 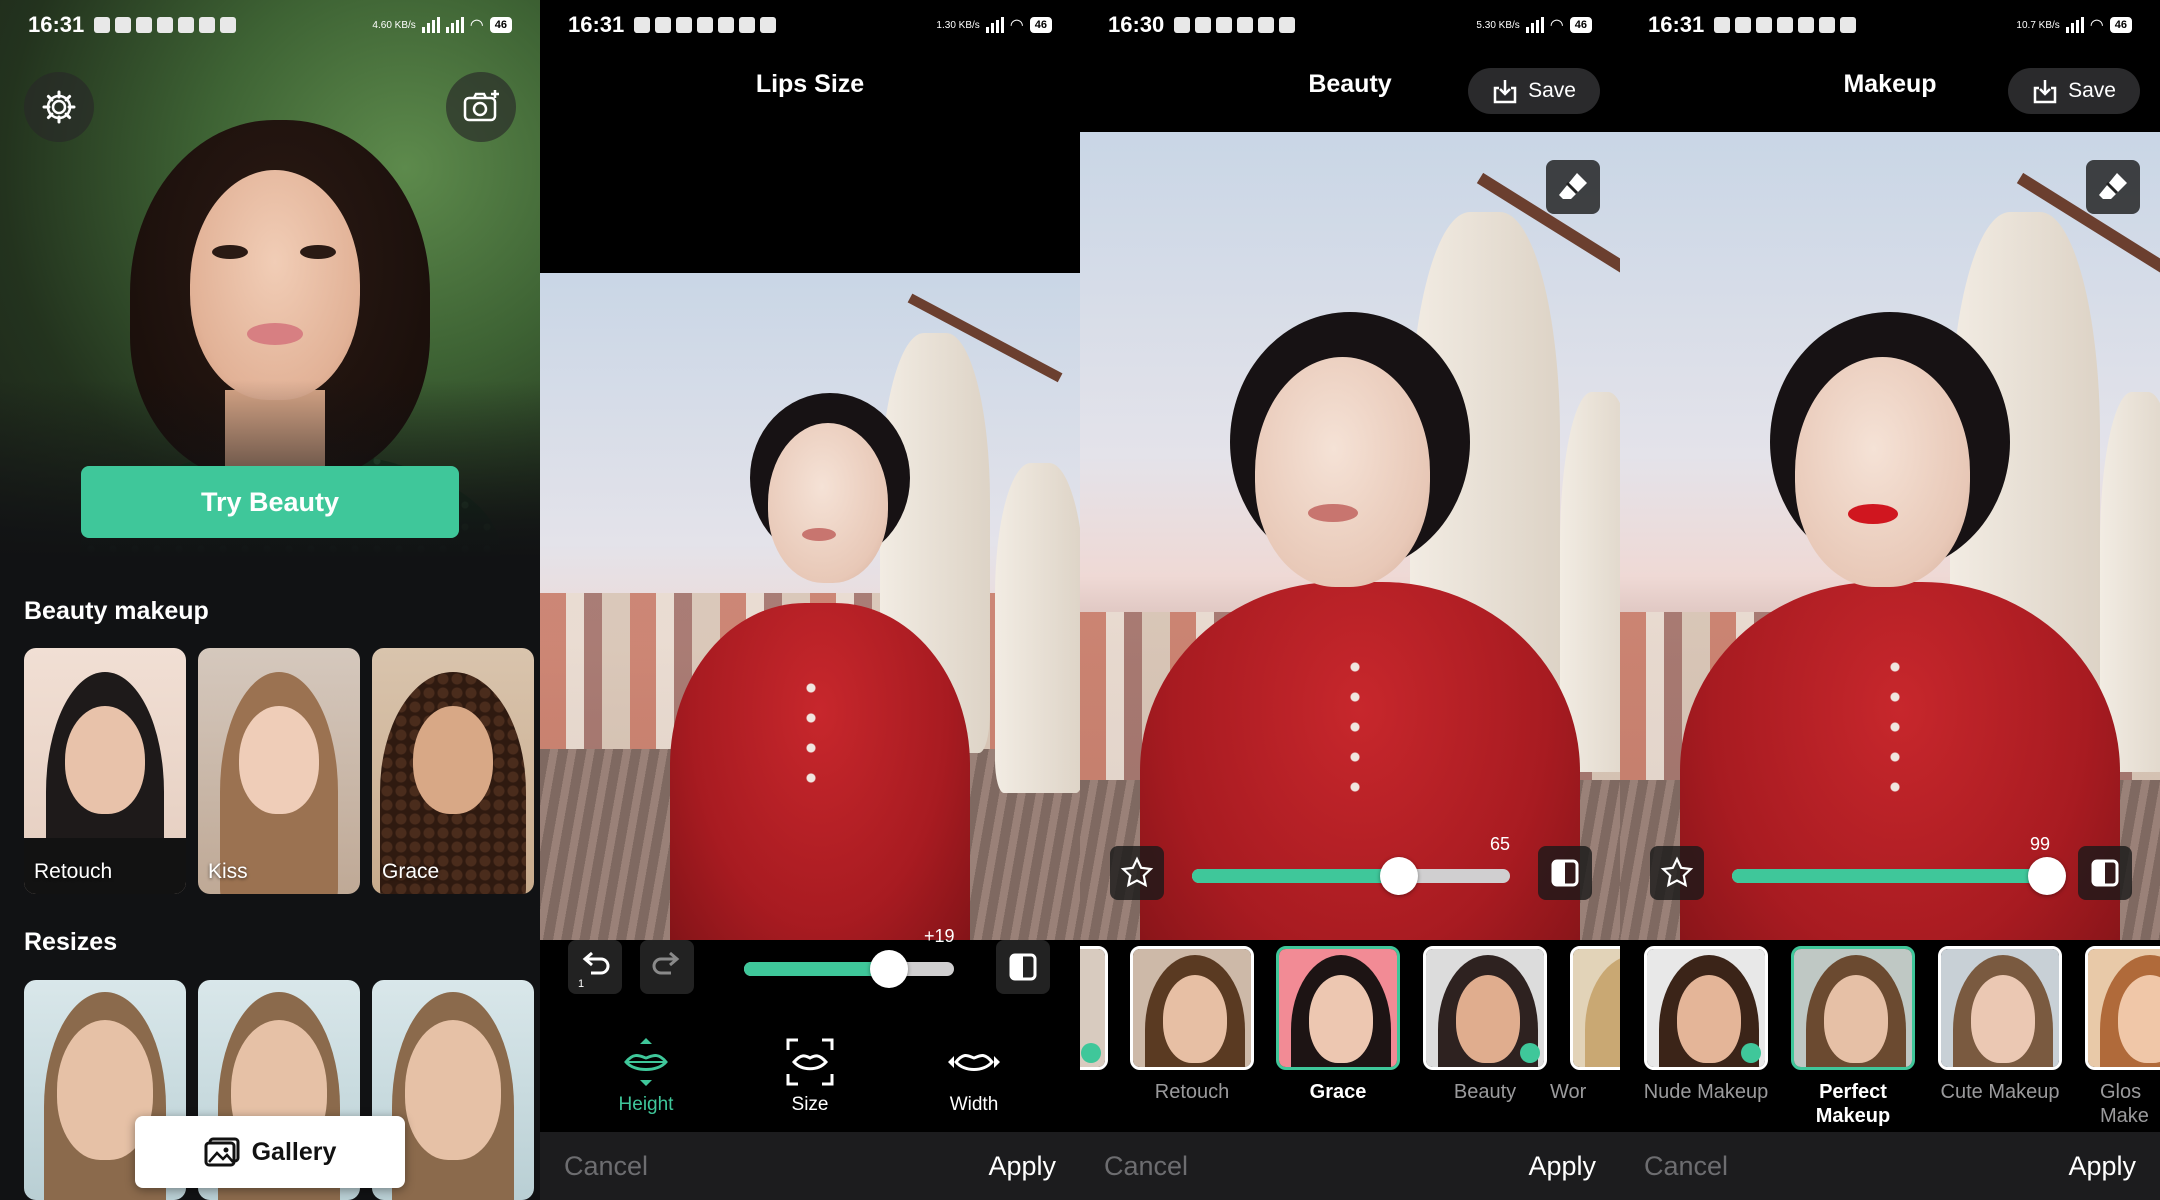 I want to click on screen-title: Lips Size, so click(x=810, y=84).